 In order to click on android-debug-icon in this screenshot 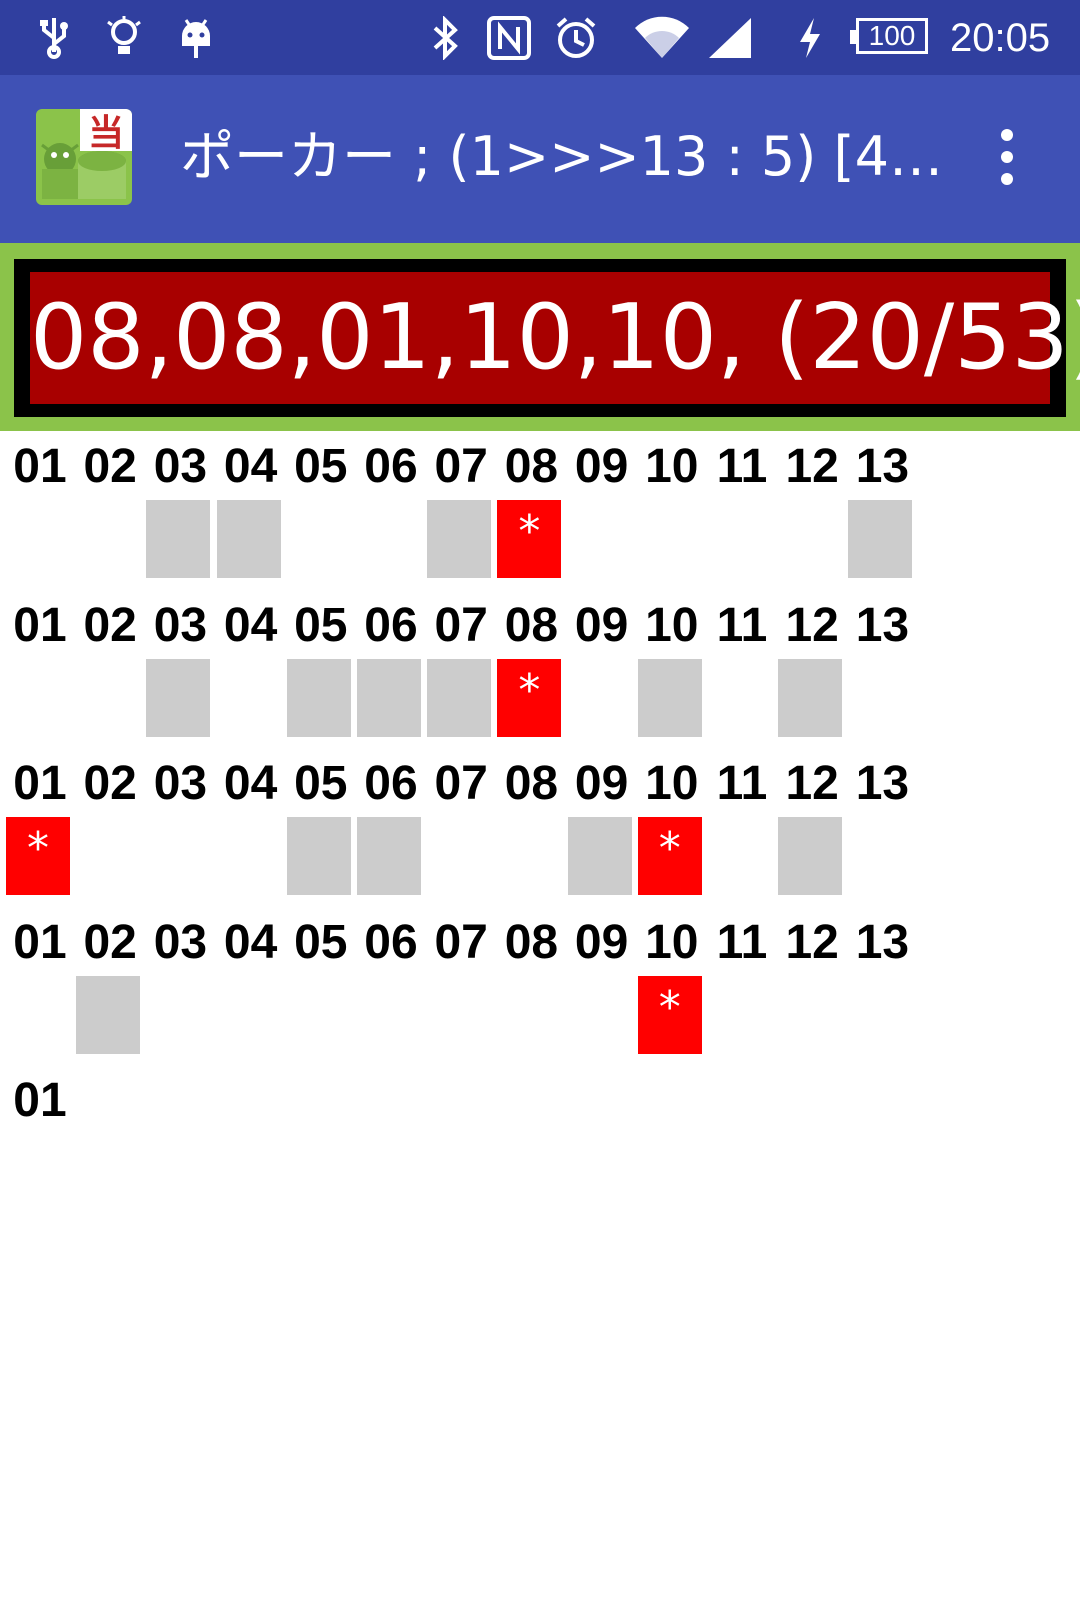, I will do `click(196, 38)`.